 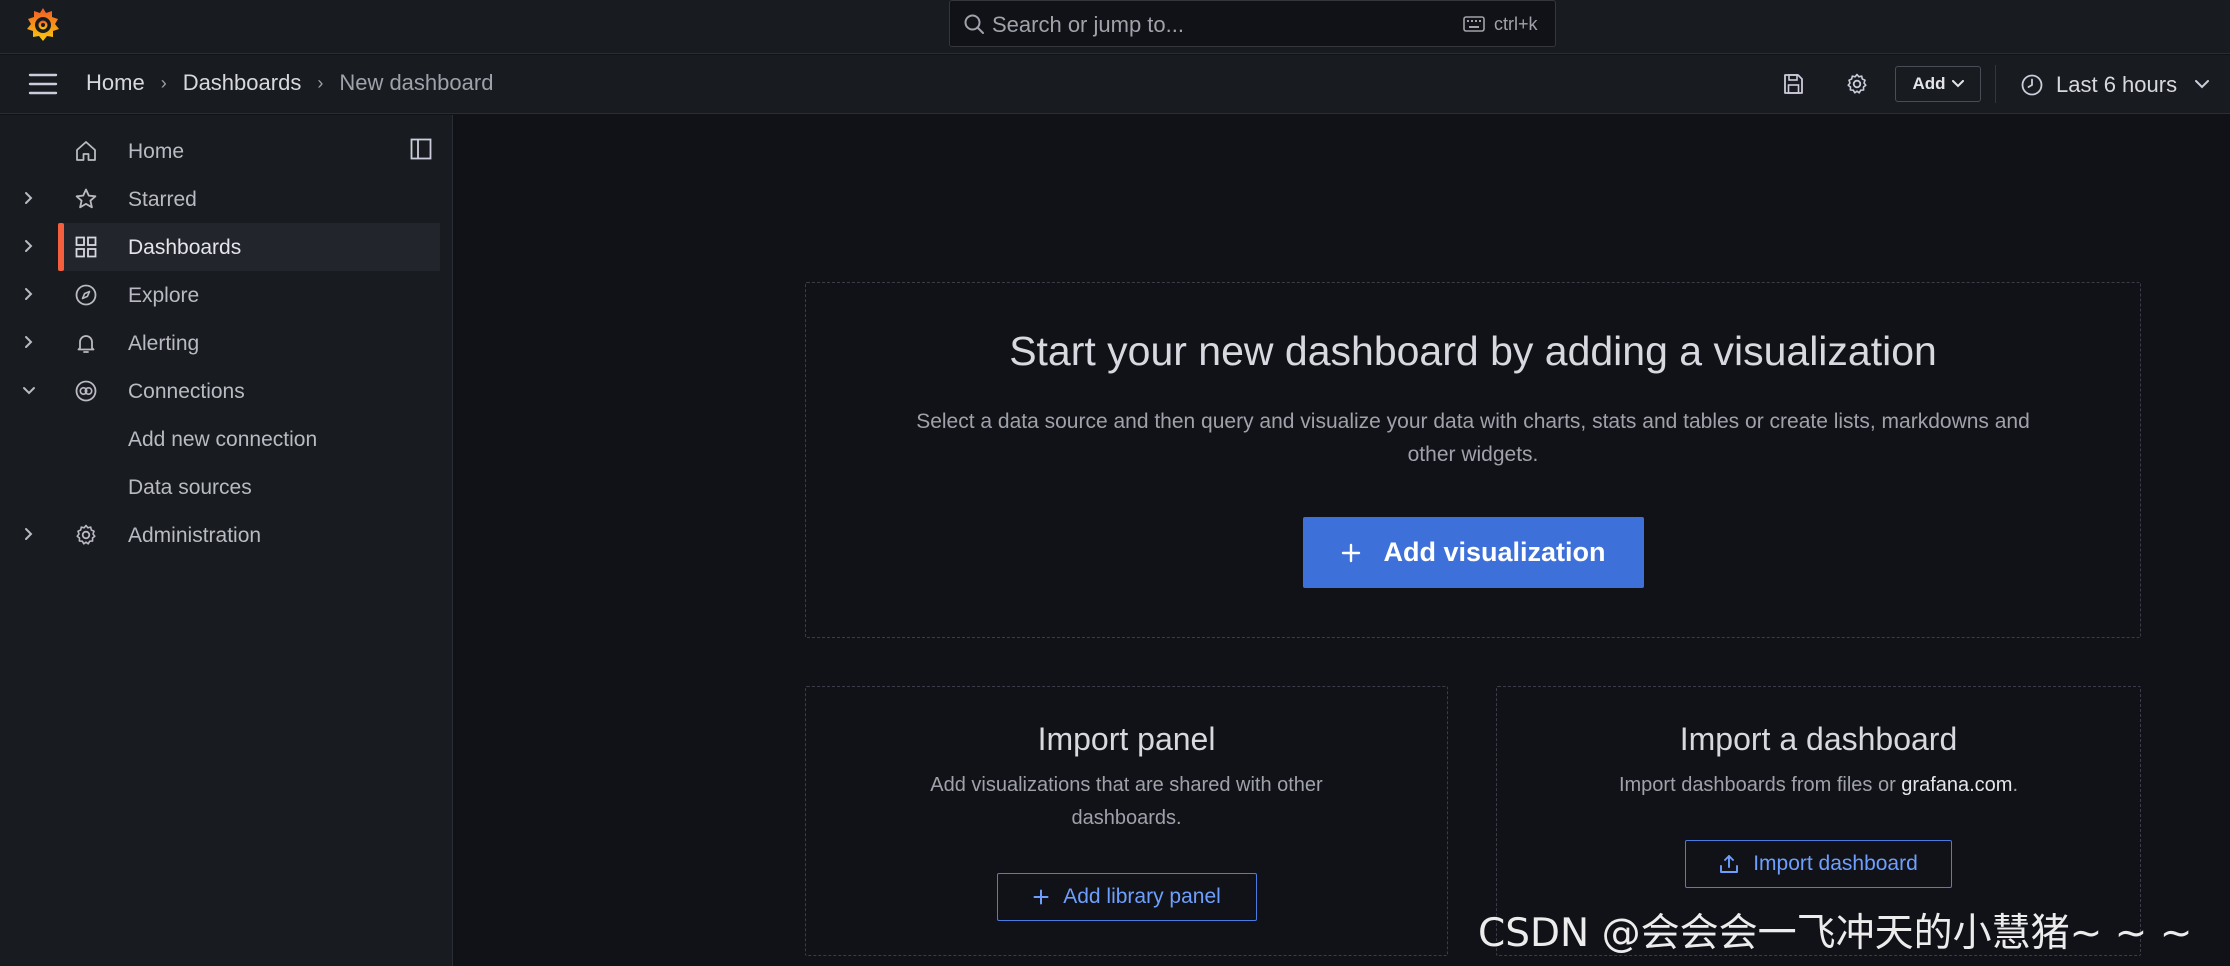 What do you see at coordinates (1474, 24) in the screenshot?
I see `keyboard-icon` at bounding box center [1474, 24].